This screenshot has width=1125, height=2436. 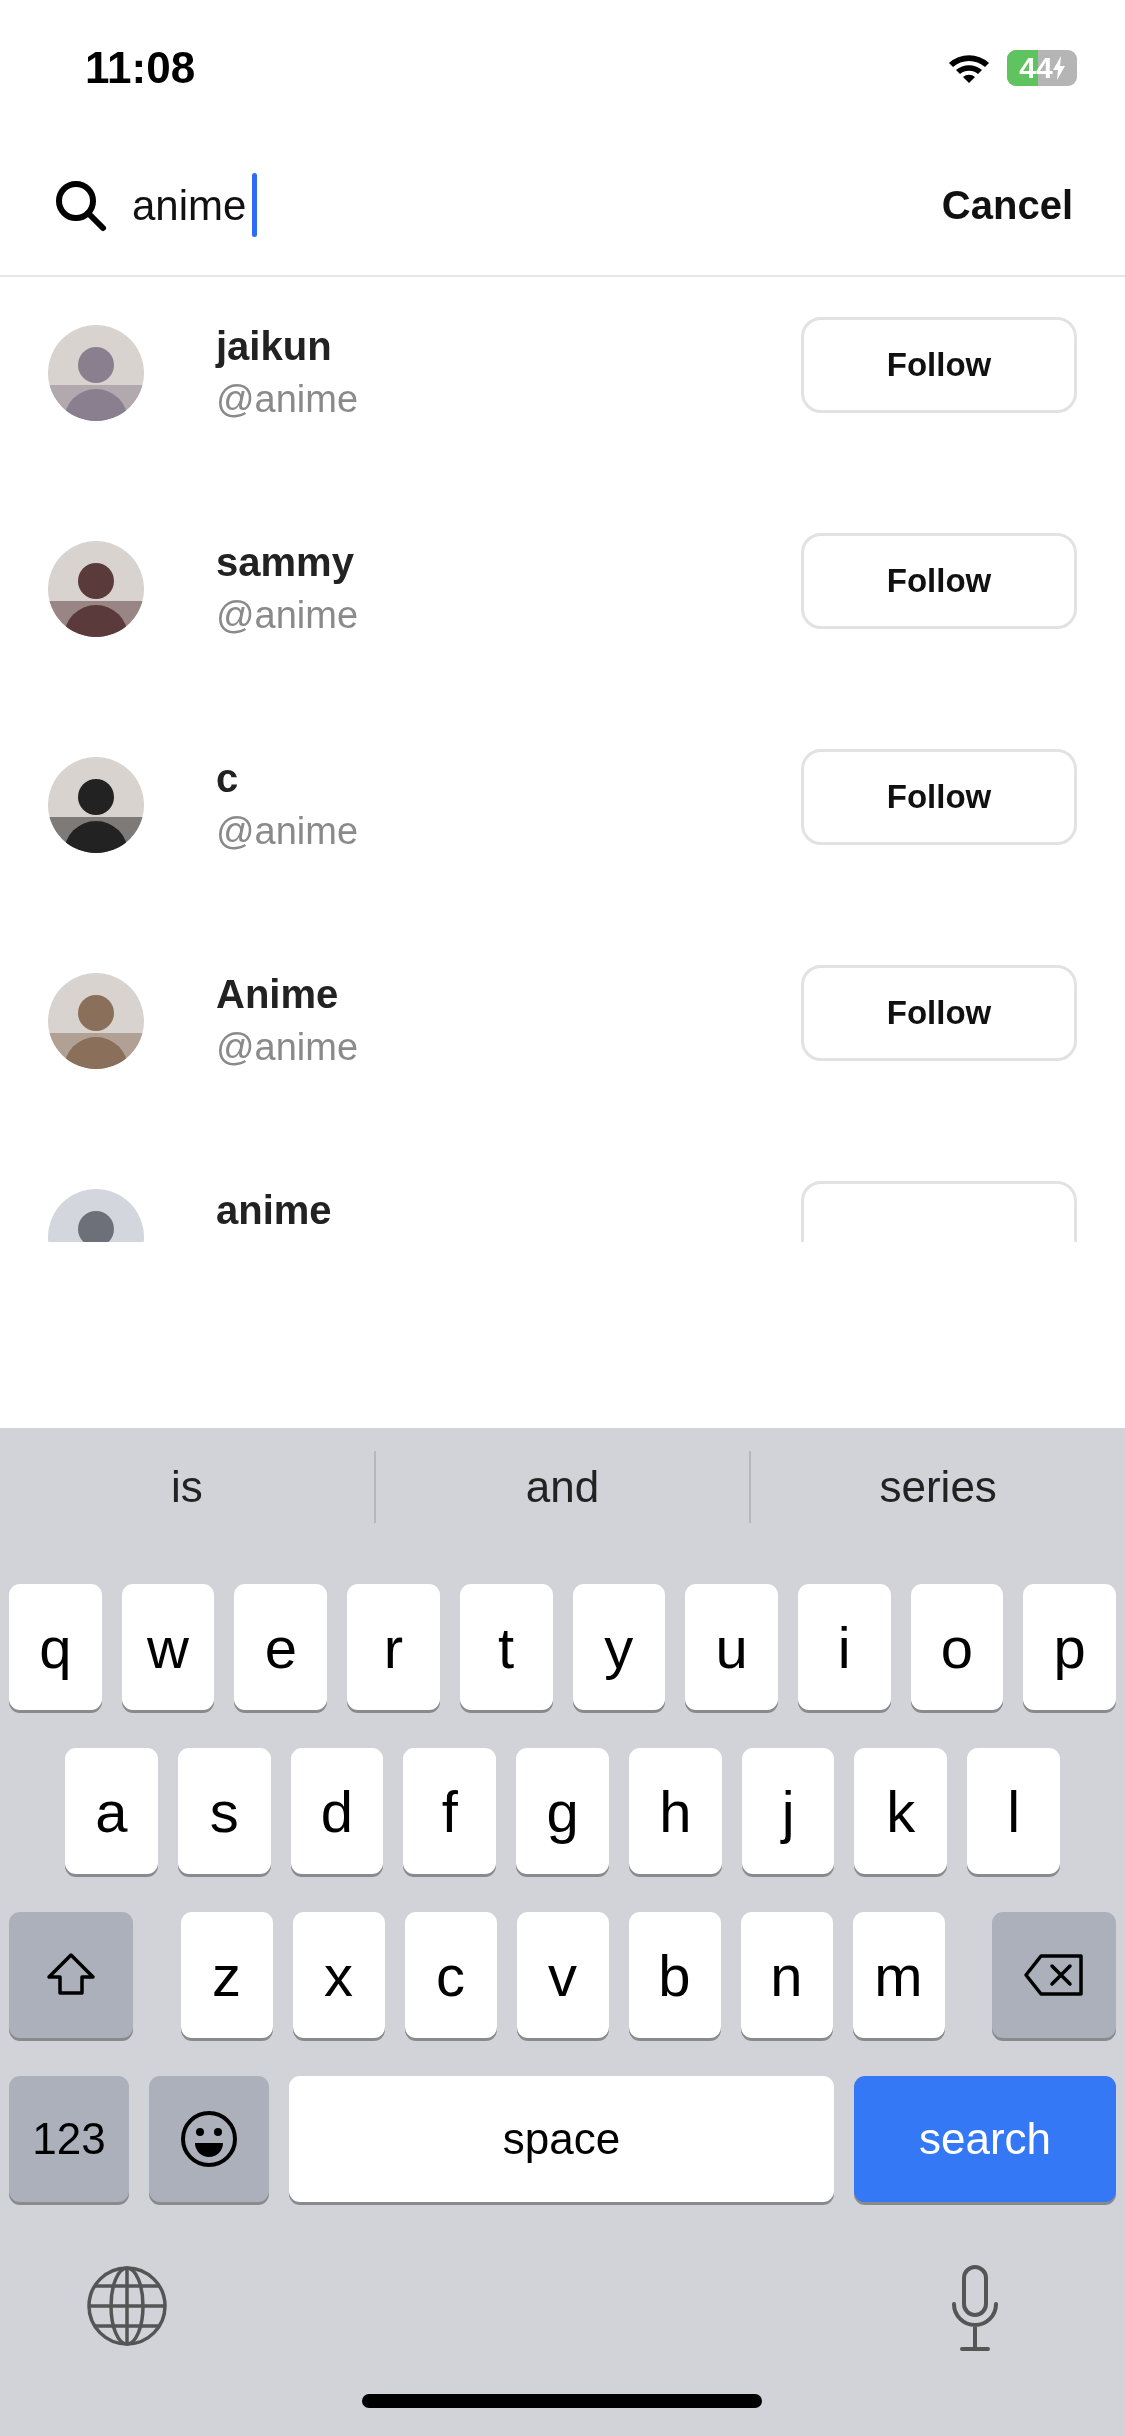 I want to click on letter-key: j, so click(x=788, y=1811).